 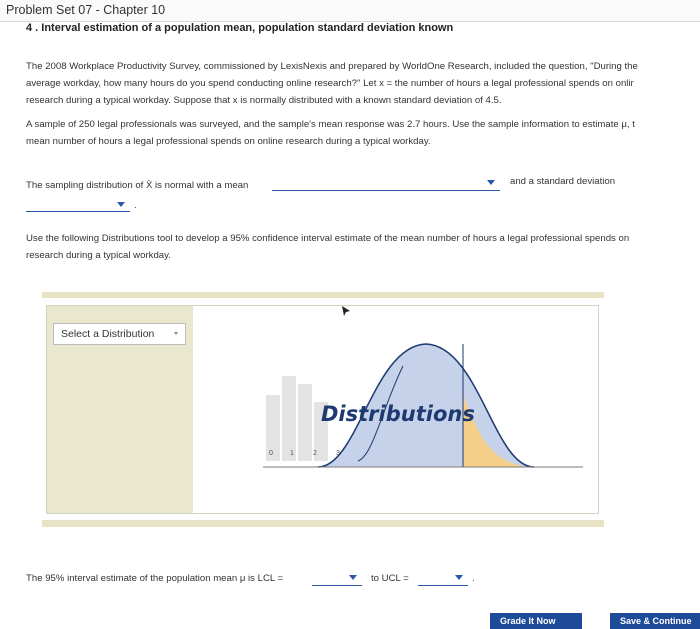 What do you see at coordinates (98, 255) in the screenshot?
I see `instructions-line-2: research during a typical workday.` at bounding box center [98, 255].